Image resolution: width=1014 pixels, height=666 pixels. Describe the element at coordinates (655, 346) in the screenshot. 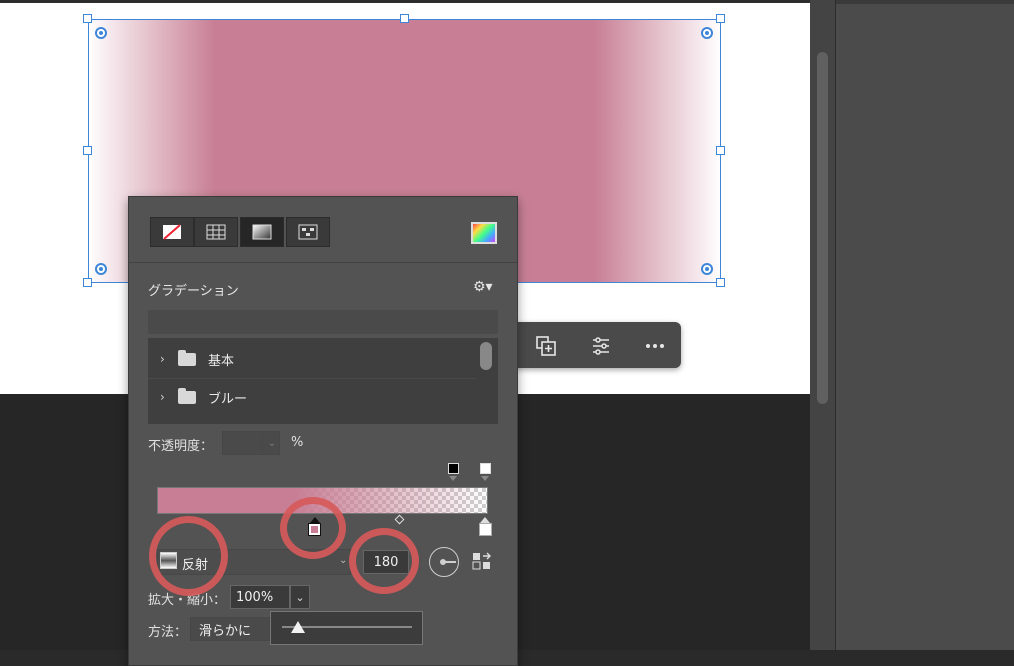

I see `more-icon` at that location.